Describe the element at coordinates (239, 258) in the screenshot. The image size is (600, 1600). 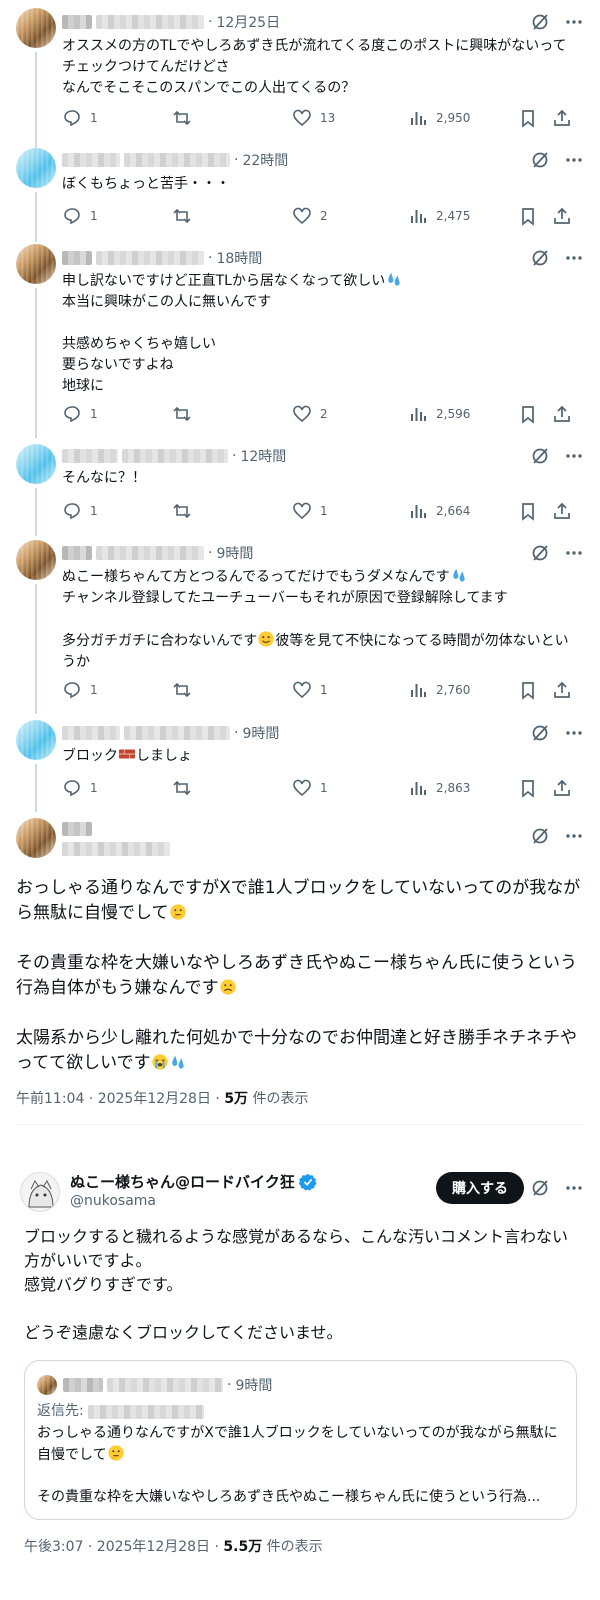
I see `timestamp: 18時間` at that location.